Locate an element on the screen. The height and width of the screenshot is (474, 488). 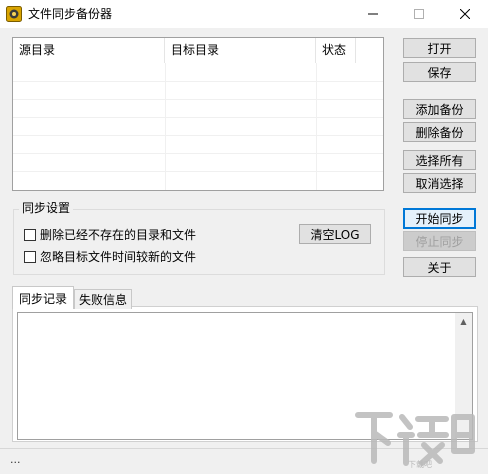
about-button: 关于 is located at coordinates (439, 267).